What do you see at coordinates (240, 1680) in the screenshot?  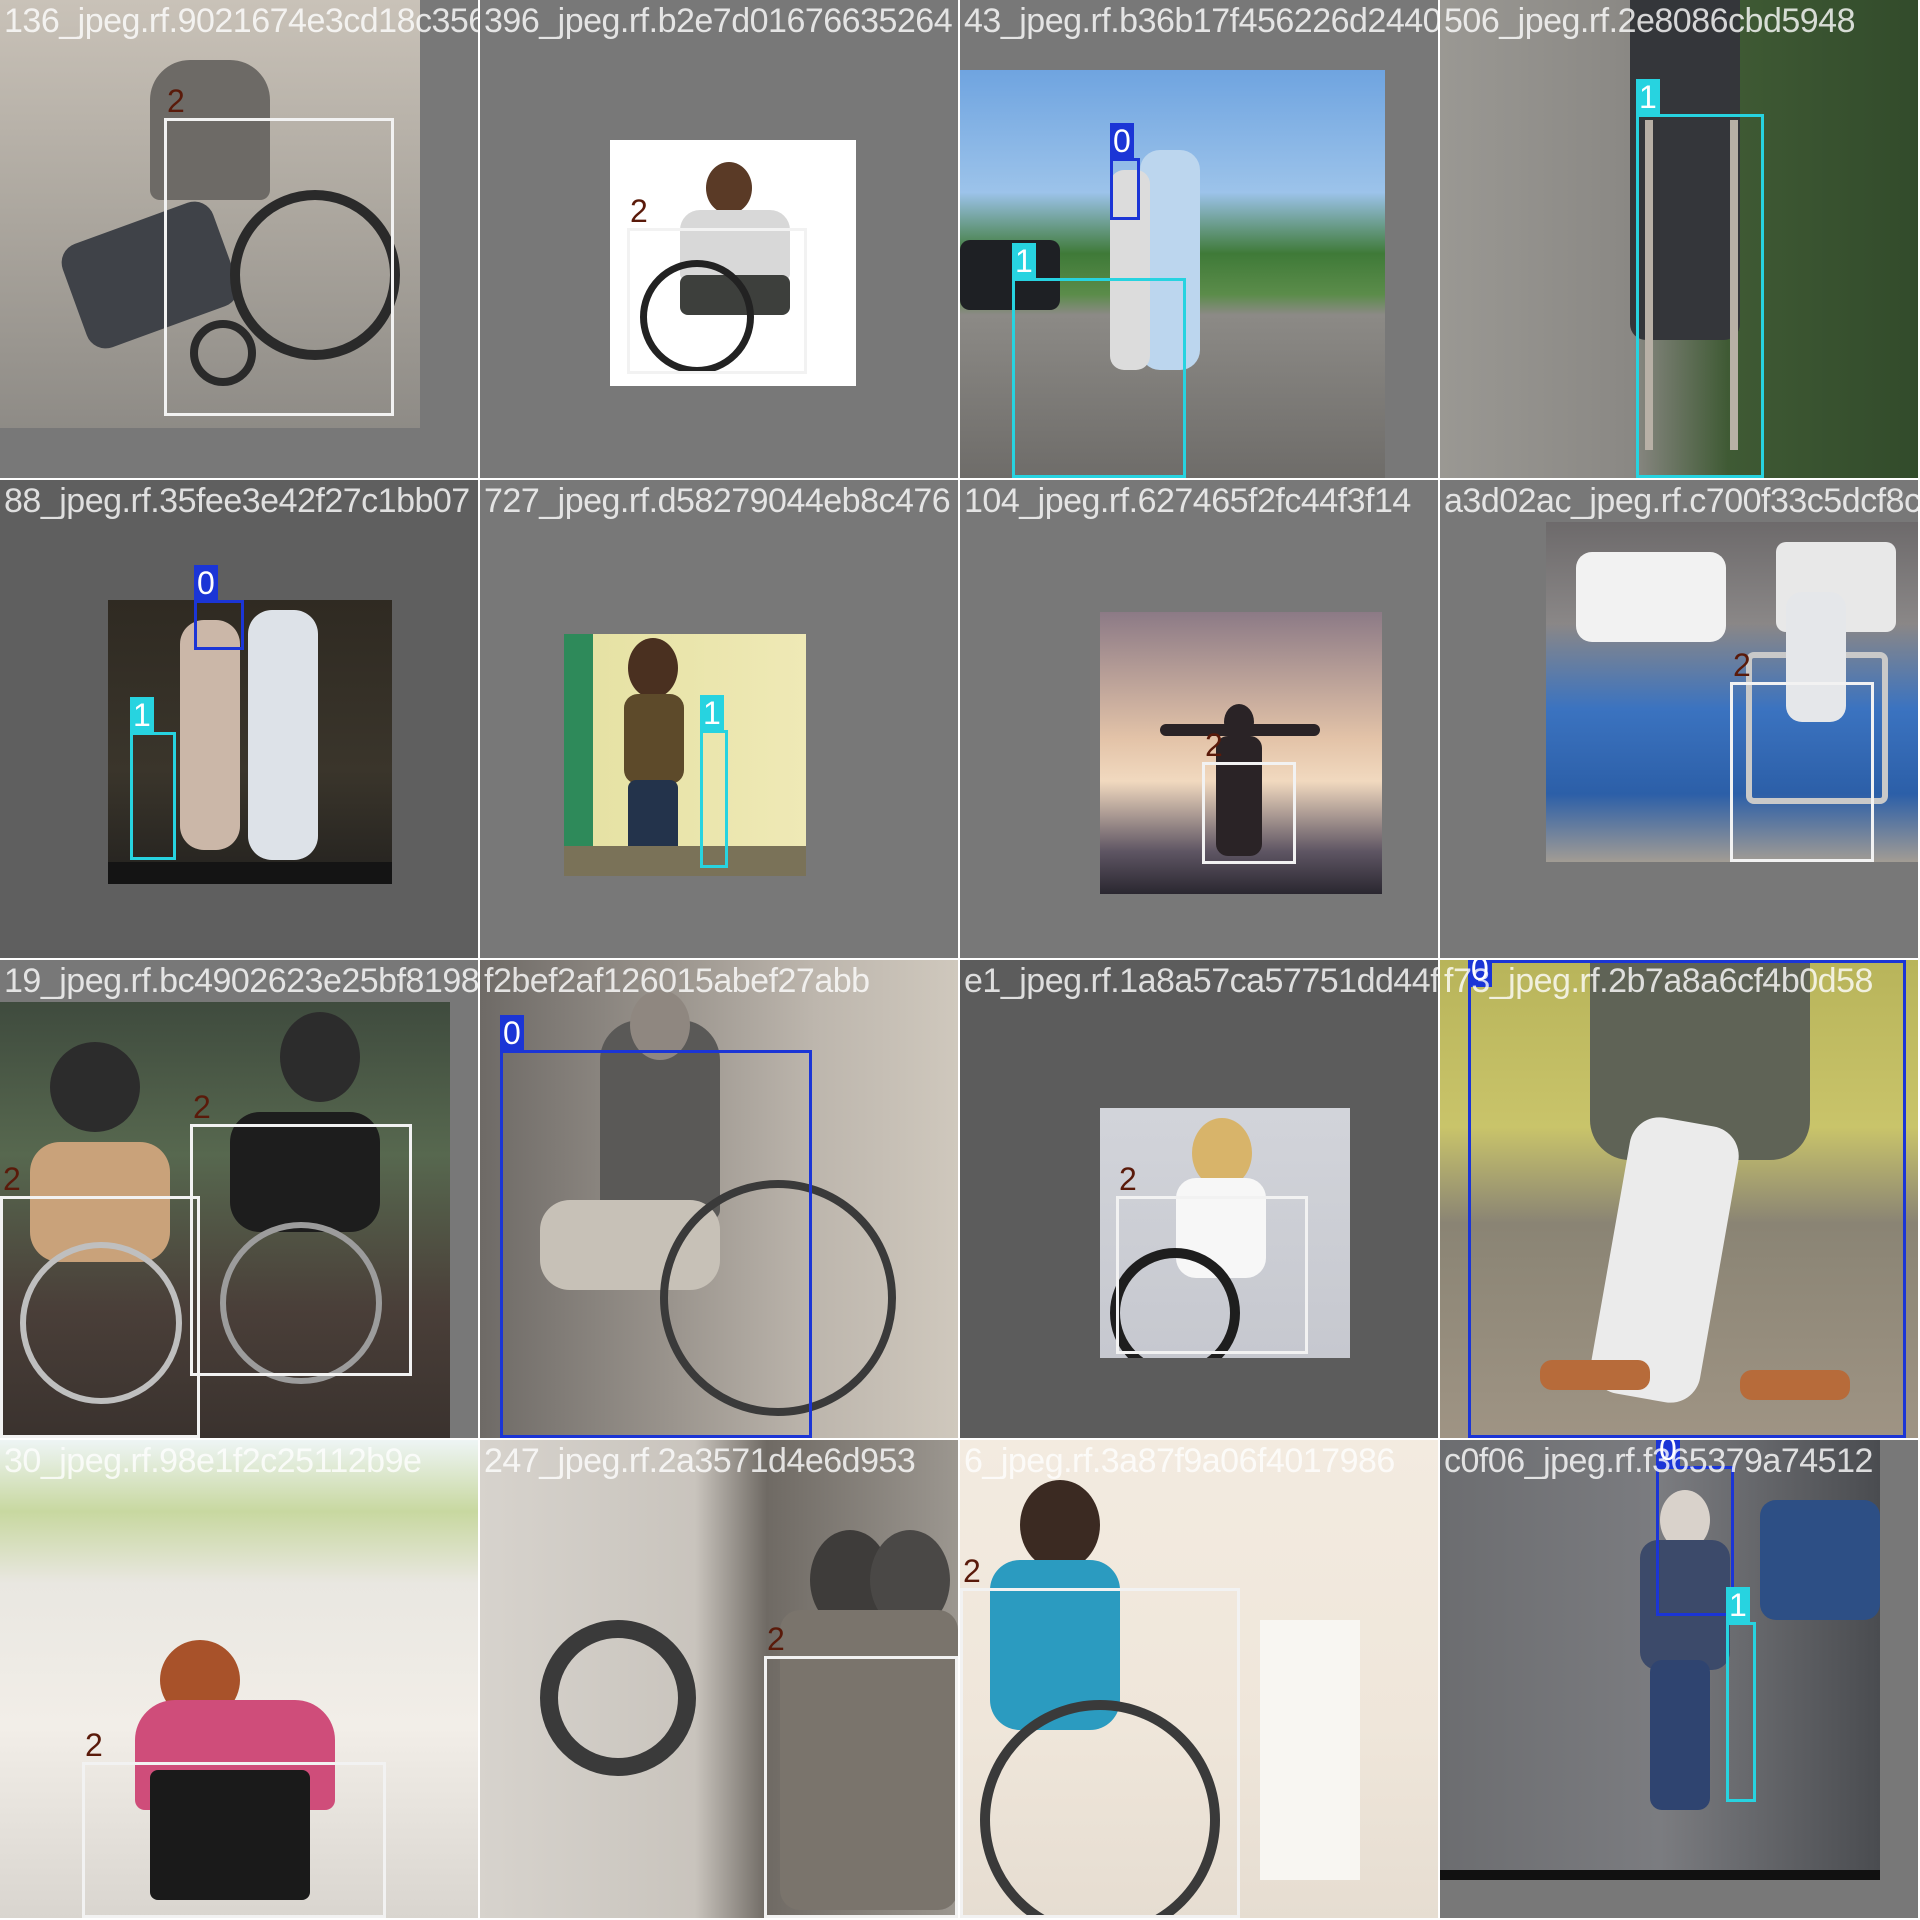 I see `tile-13: 30_jpeg.rf.98e1f2c25112b9e 2` at bounding box center [240, 1680].